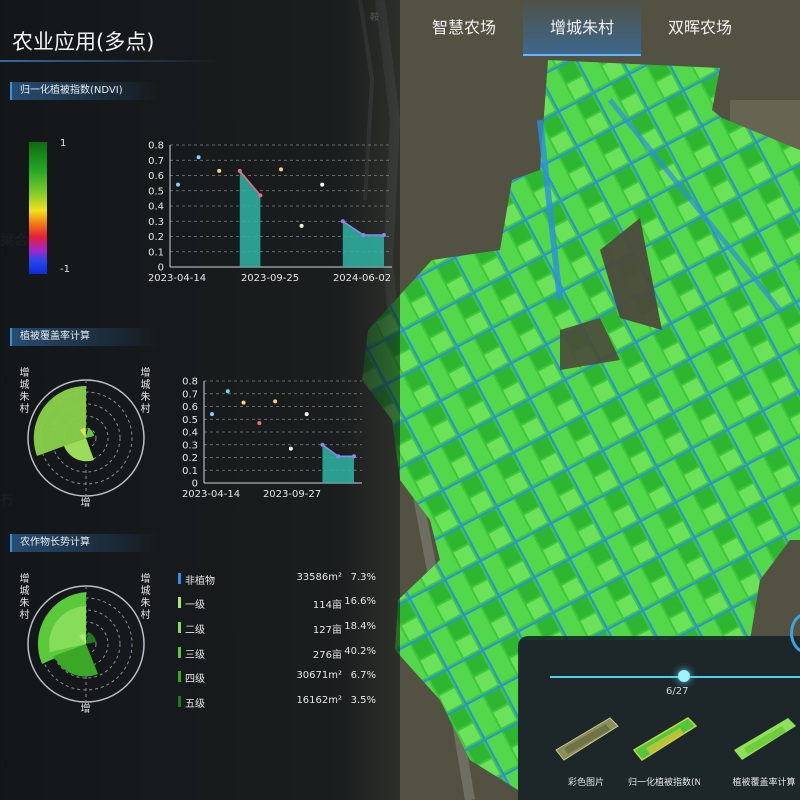 This screenshot has height=800, width=800. Describe the element at coordinates (195, 630) in the screenshot. I see `growth-level-name: 二级` at that location.